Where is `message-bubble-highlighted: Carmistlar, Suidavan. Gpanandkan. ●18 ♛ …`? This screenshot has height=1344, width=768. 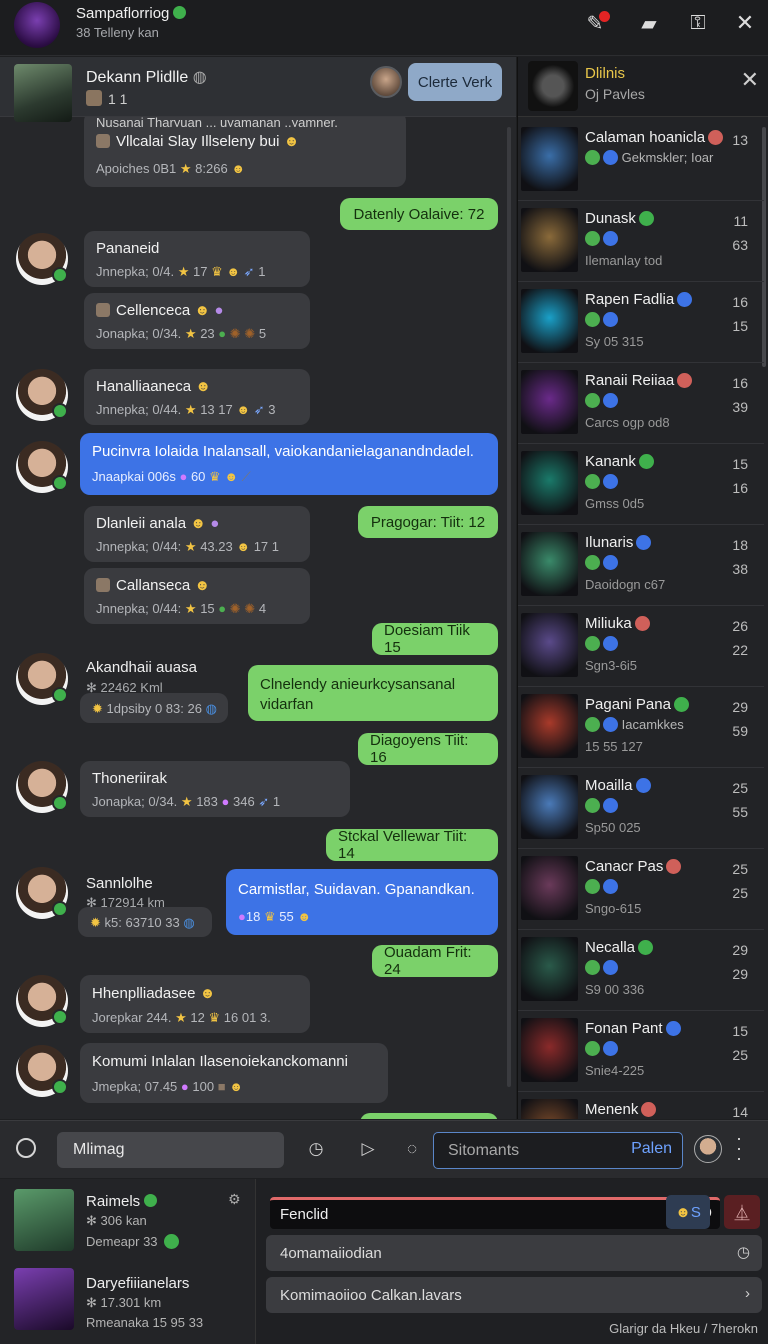 message-bubble-highlighted: Carmistlar, Suidavan. Gpanandkan. ●18 ♛ … is located at coordinates (362, 902).